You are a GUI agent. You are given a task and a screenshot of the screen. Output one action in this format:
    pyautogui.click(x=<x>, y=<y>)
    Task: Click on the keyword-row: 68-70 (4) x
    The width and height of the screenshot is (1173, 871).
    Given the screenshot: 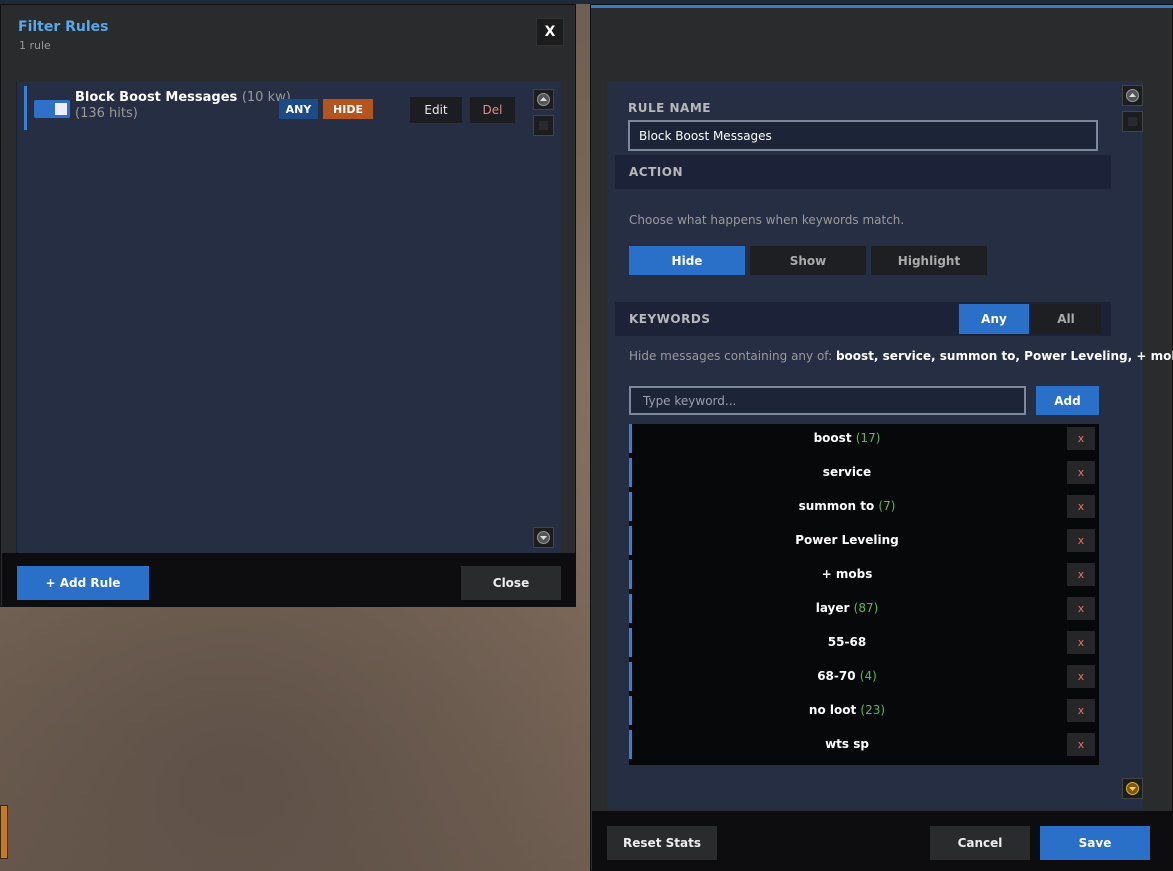 What is the action you would take?
    pyautogui.click(x=864, y=676)
    